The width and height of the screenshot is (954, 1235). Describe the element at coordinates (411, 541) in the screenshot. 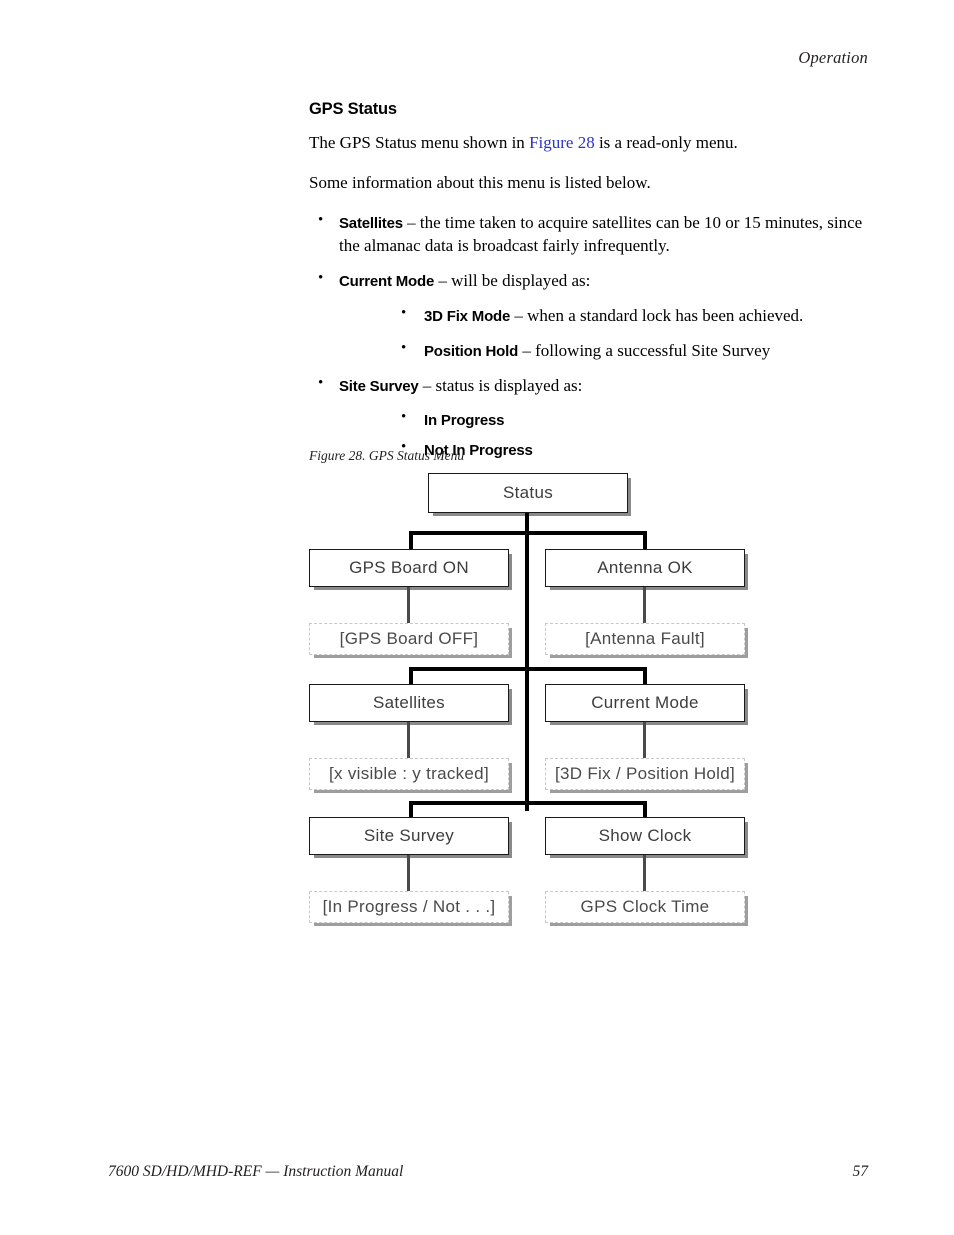

I see `connector-drop-row1-left` at that location.